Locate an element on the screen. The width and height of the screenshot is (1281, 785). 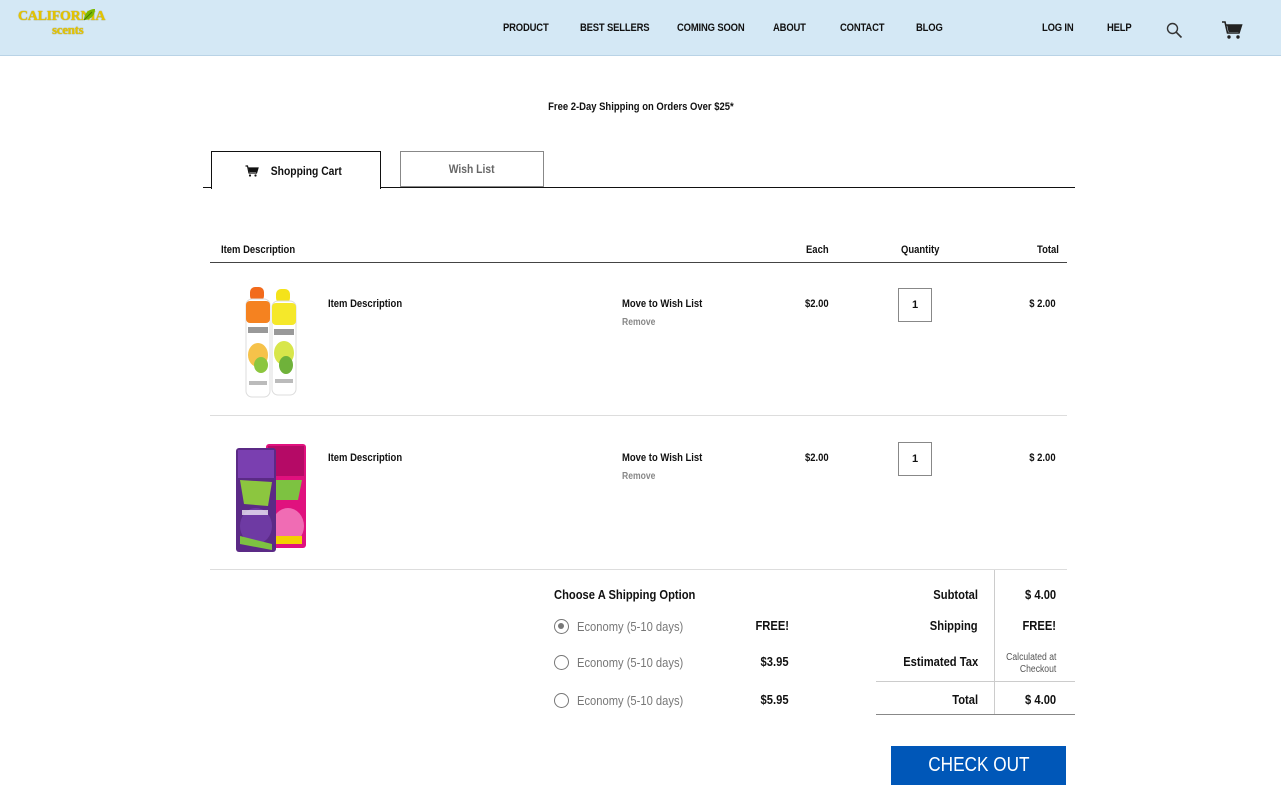
shipping-options-title: Choose A Shipping Option is located at coordinates (625, 594).